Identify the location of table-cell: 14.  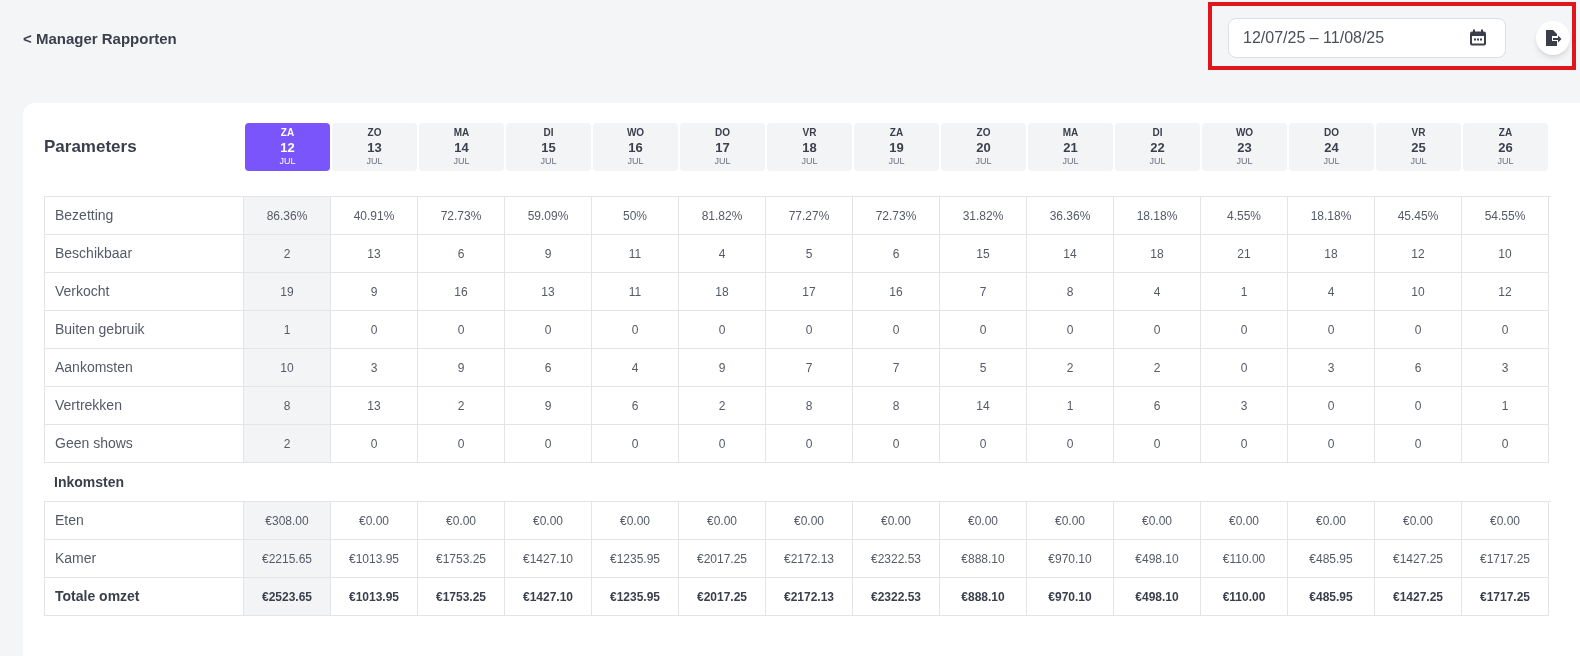
(983, 406).